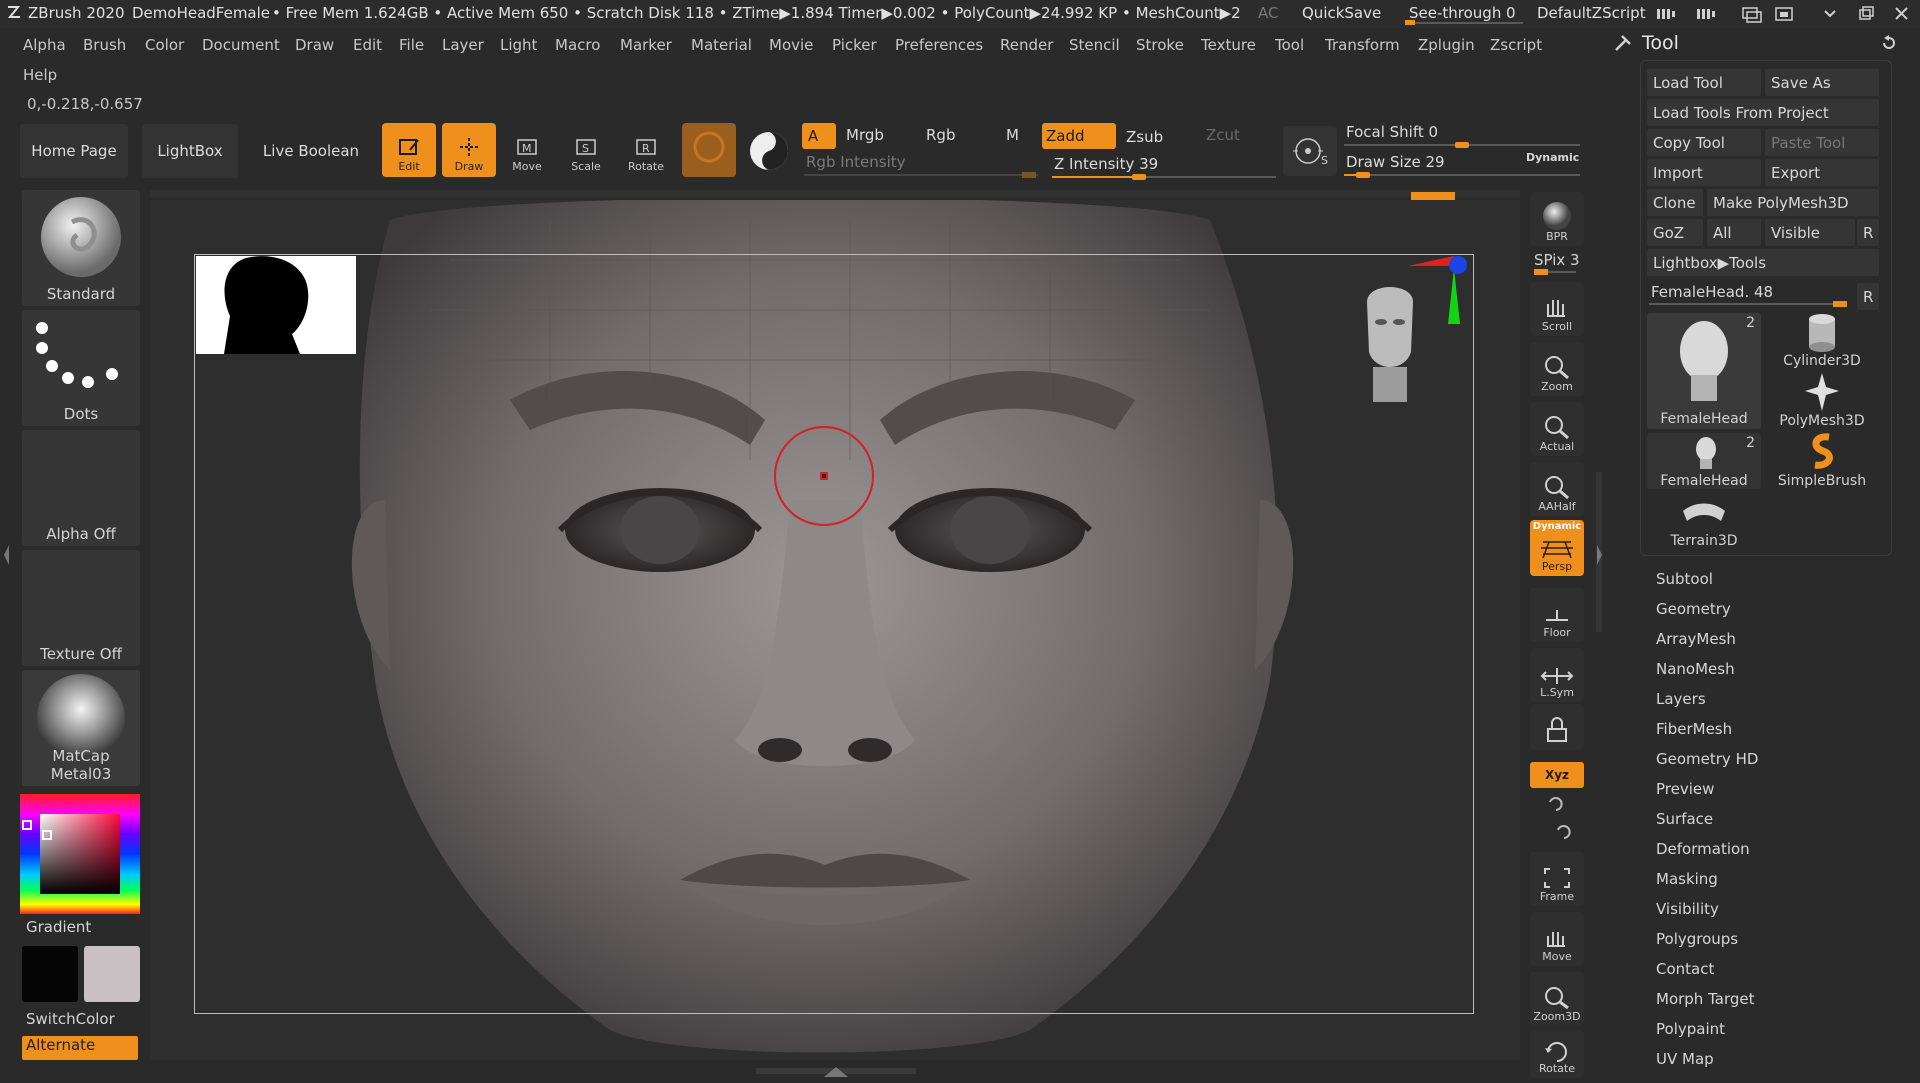 The width and height of the screenshot is (1920, 1083). What do you see at coordinates (1557, 939) in the screenshot?
I see `move-view-button: Move` at bounding box center [1557, 939].